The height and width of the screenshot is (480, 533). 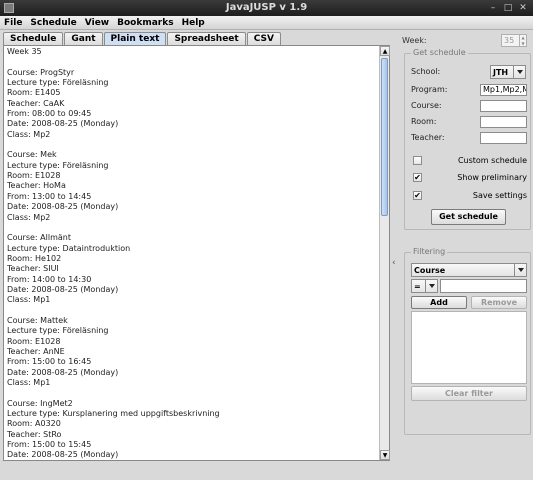 I want to click on text-line: Teacher: SIUI, so click(x=33, y=269).